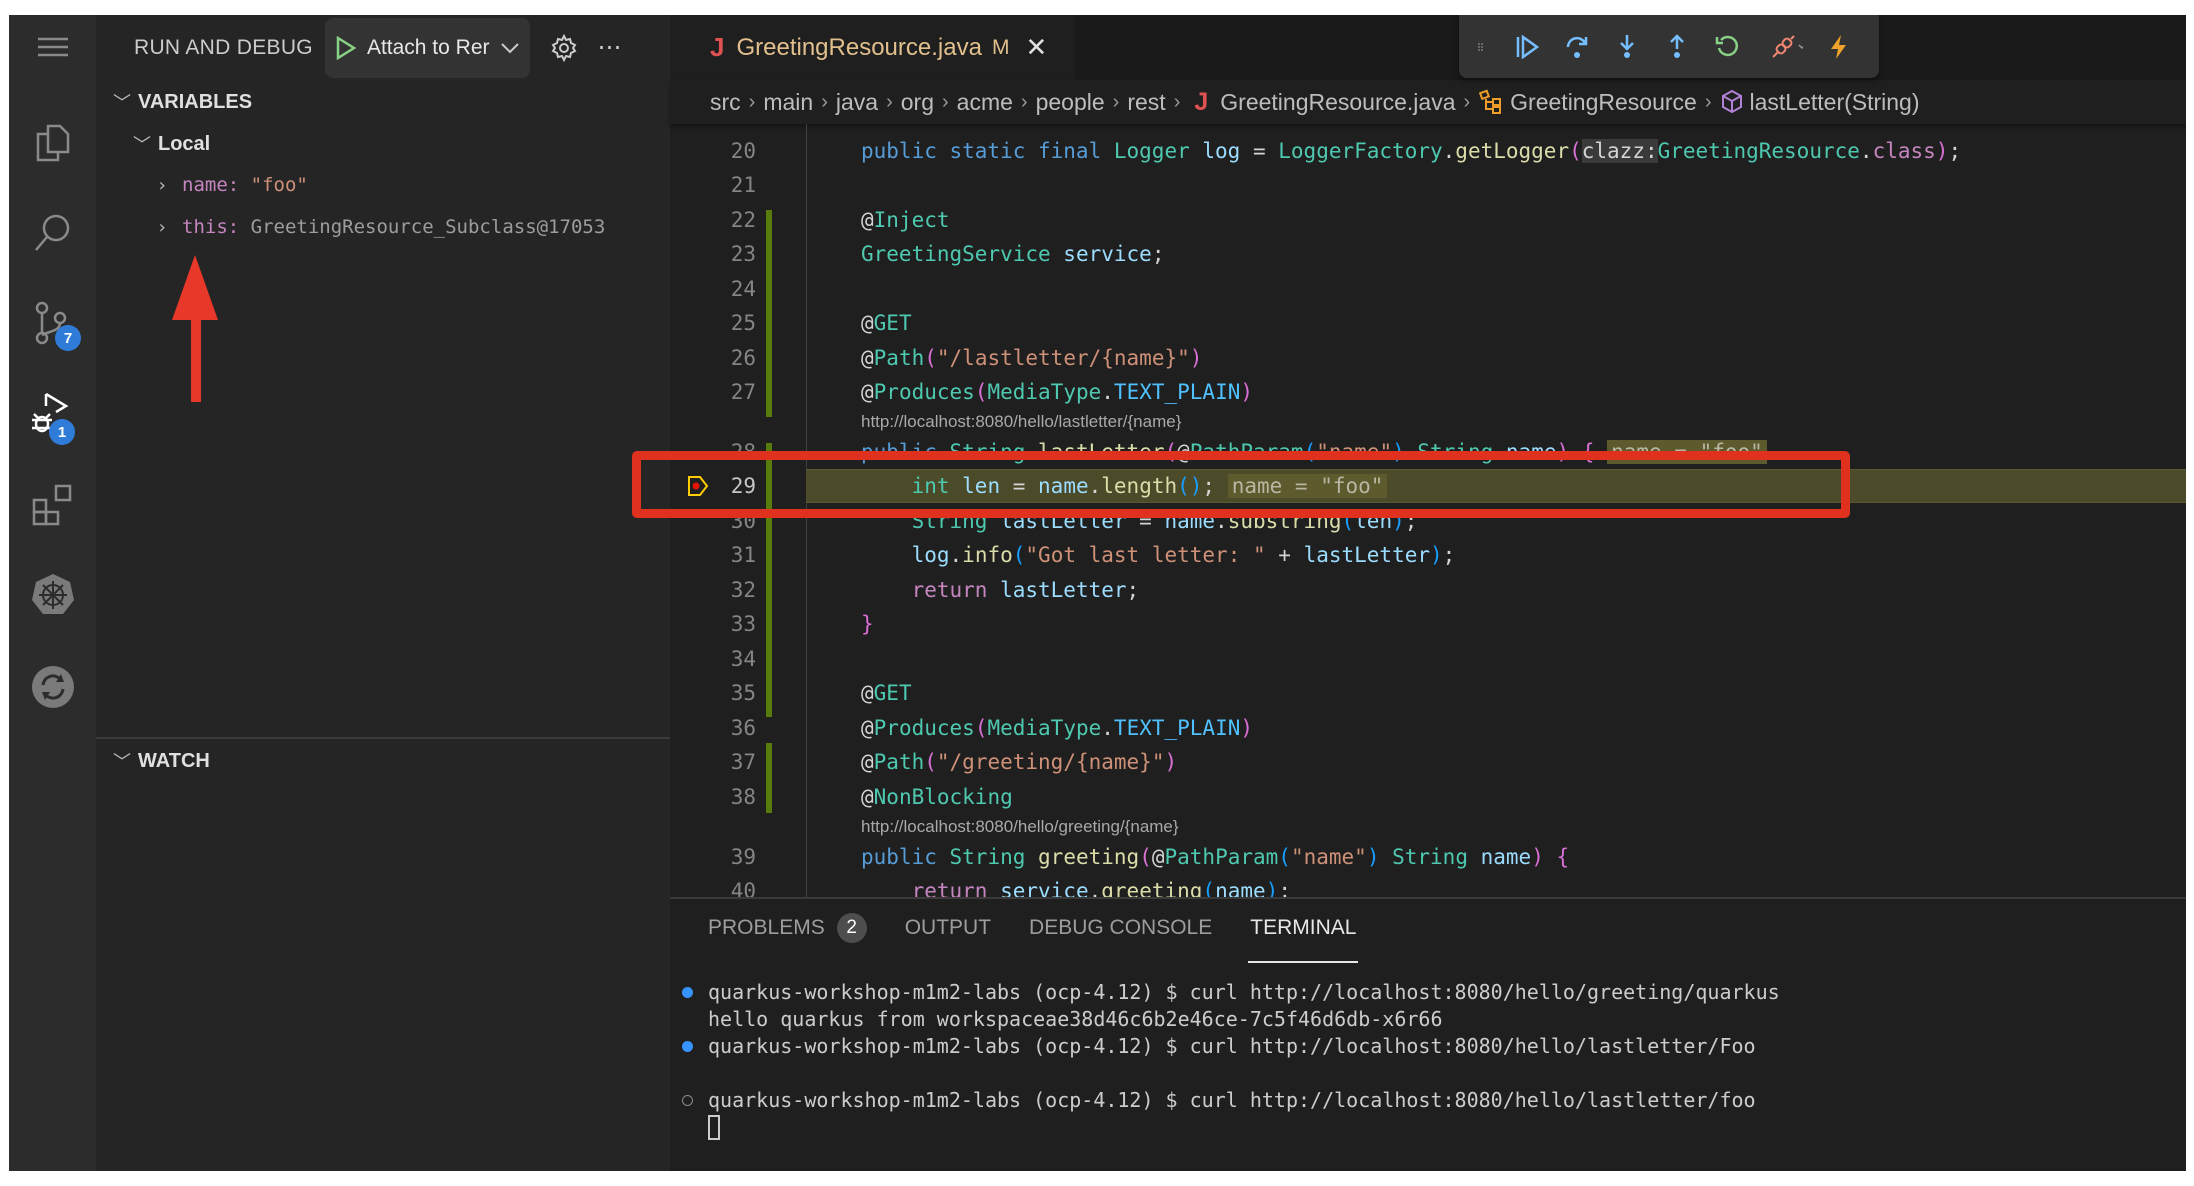 Image resolution: width=2194 pixels, height=1186 pixels. Describe the element at coordinates (743, 392) in the screenshot. I see `line-number: 27` at that location.